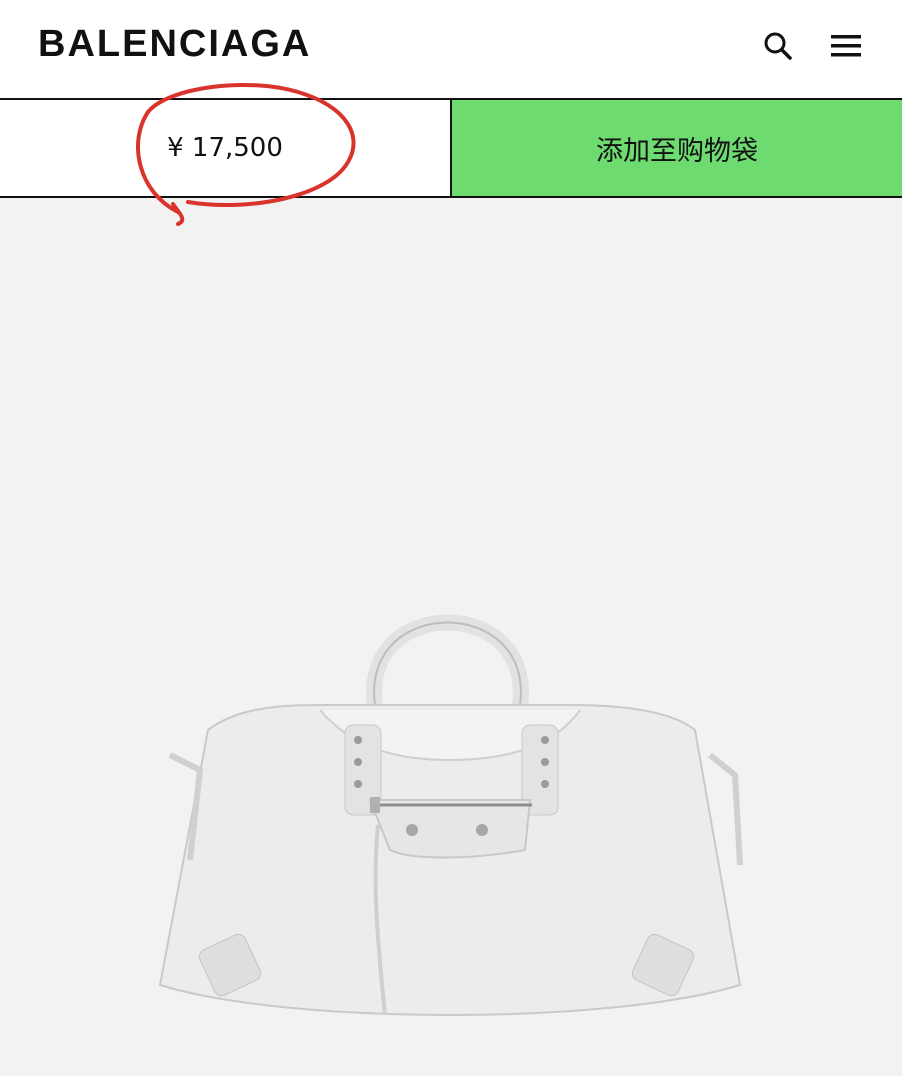 Image resolution: width=902 pixels, height=1076 pixels. I want to click on site-header: BALENCIAGA, so click(451, 50).